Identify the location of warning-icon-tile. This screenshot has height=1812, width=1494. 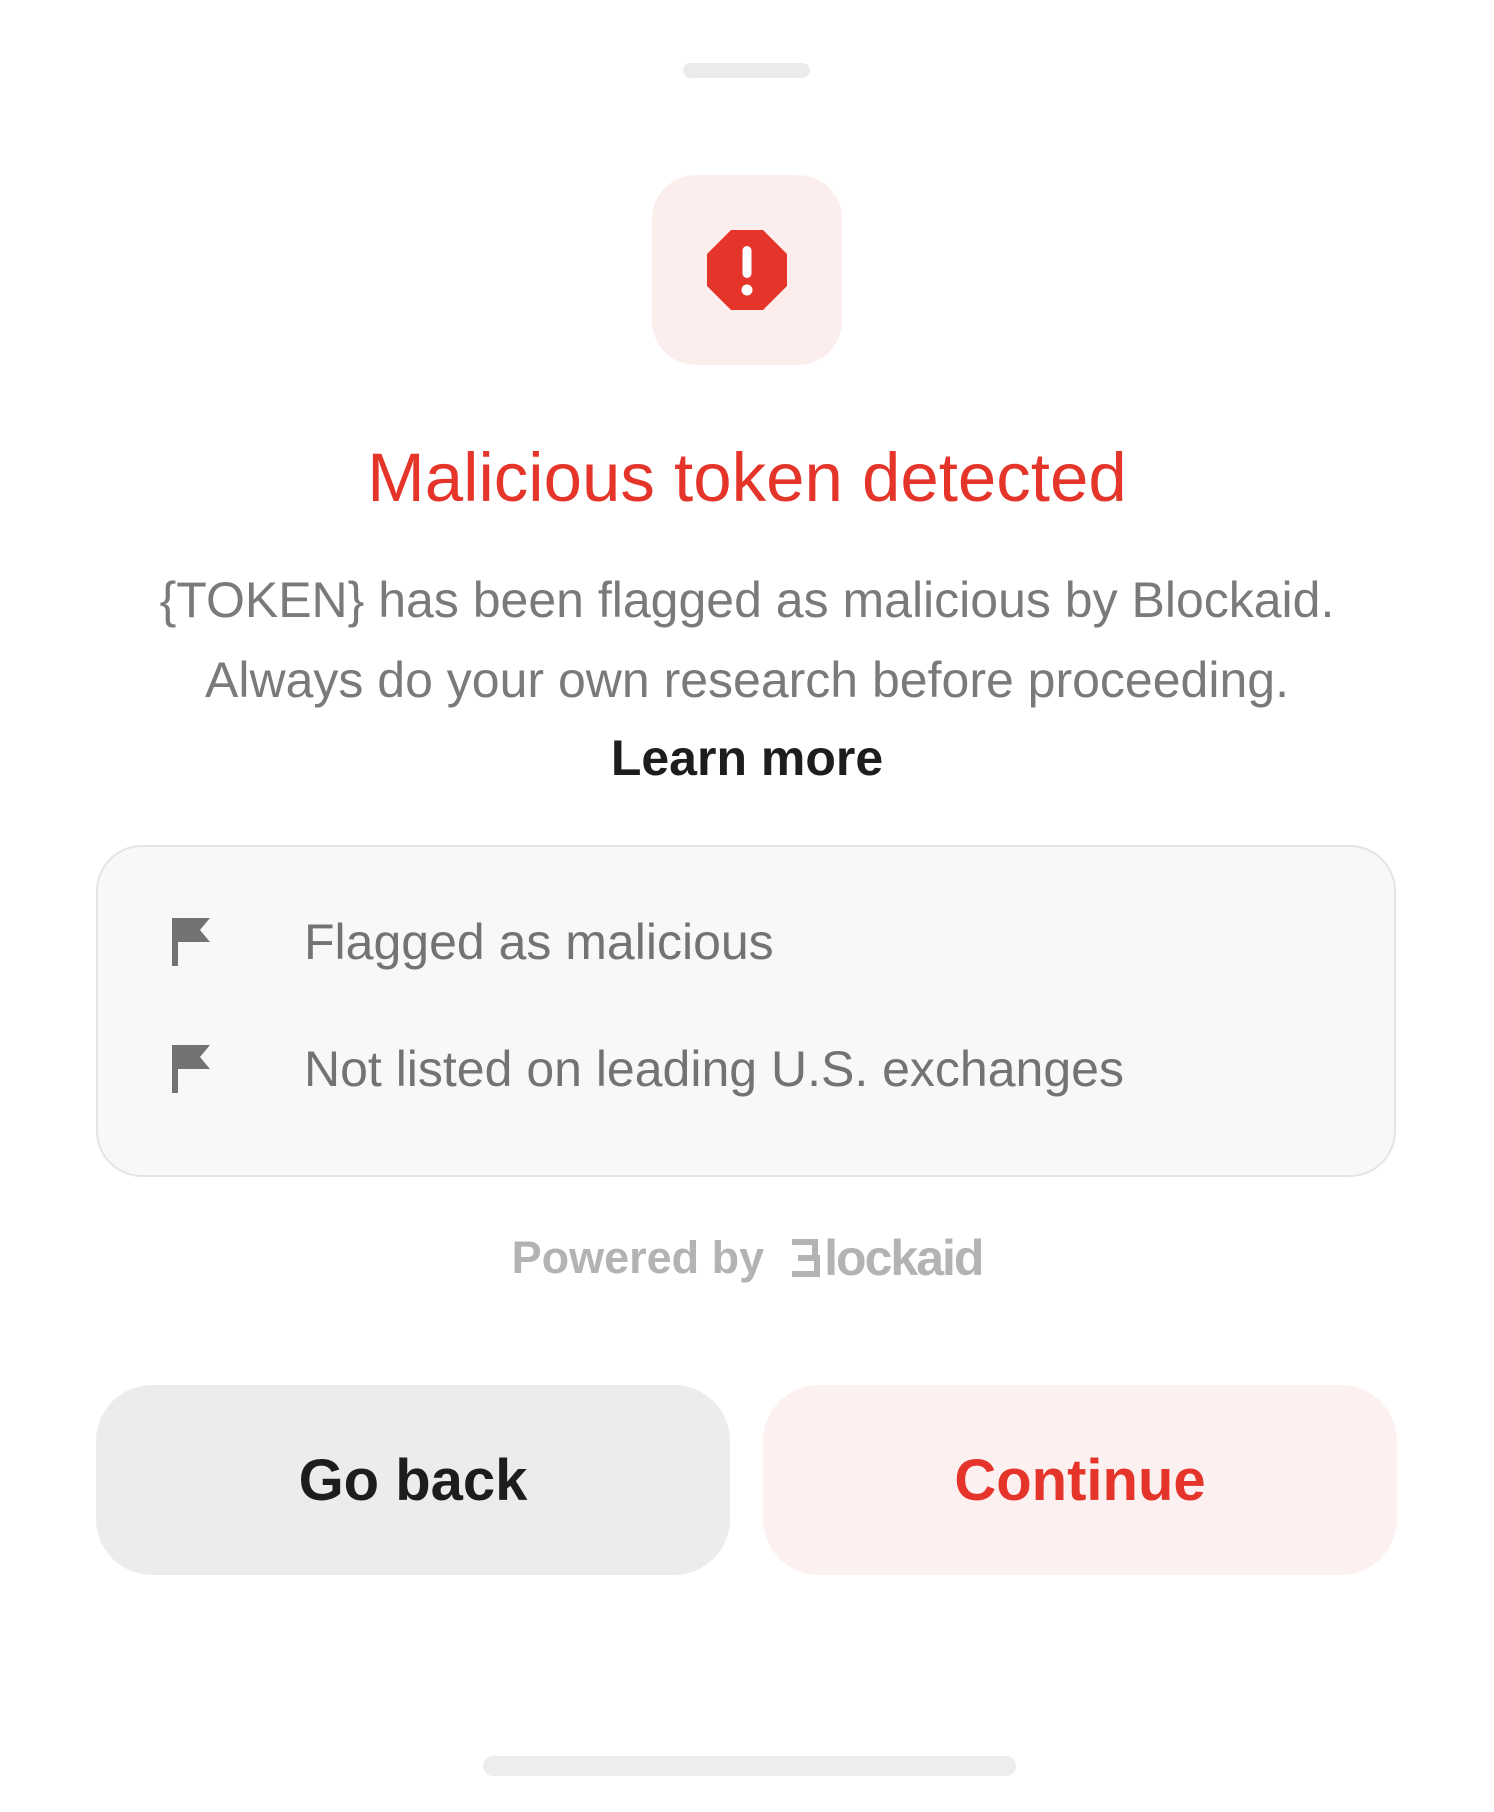
(747, 270).